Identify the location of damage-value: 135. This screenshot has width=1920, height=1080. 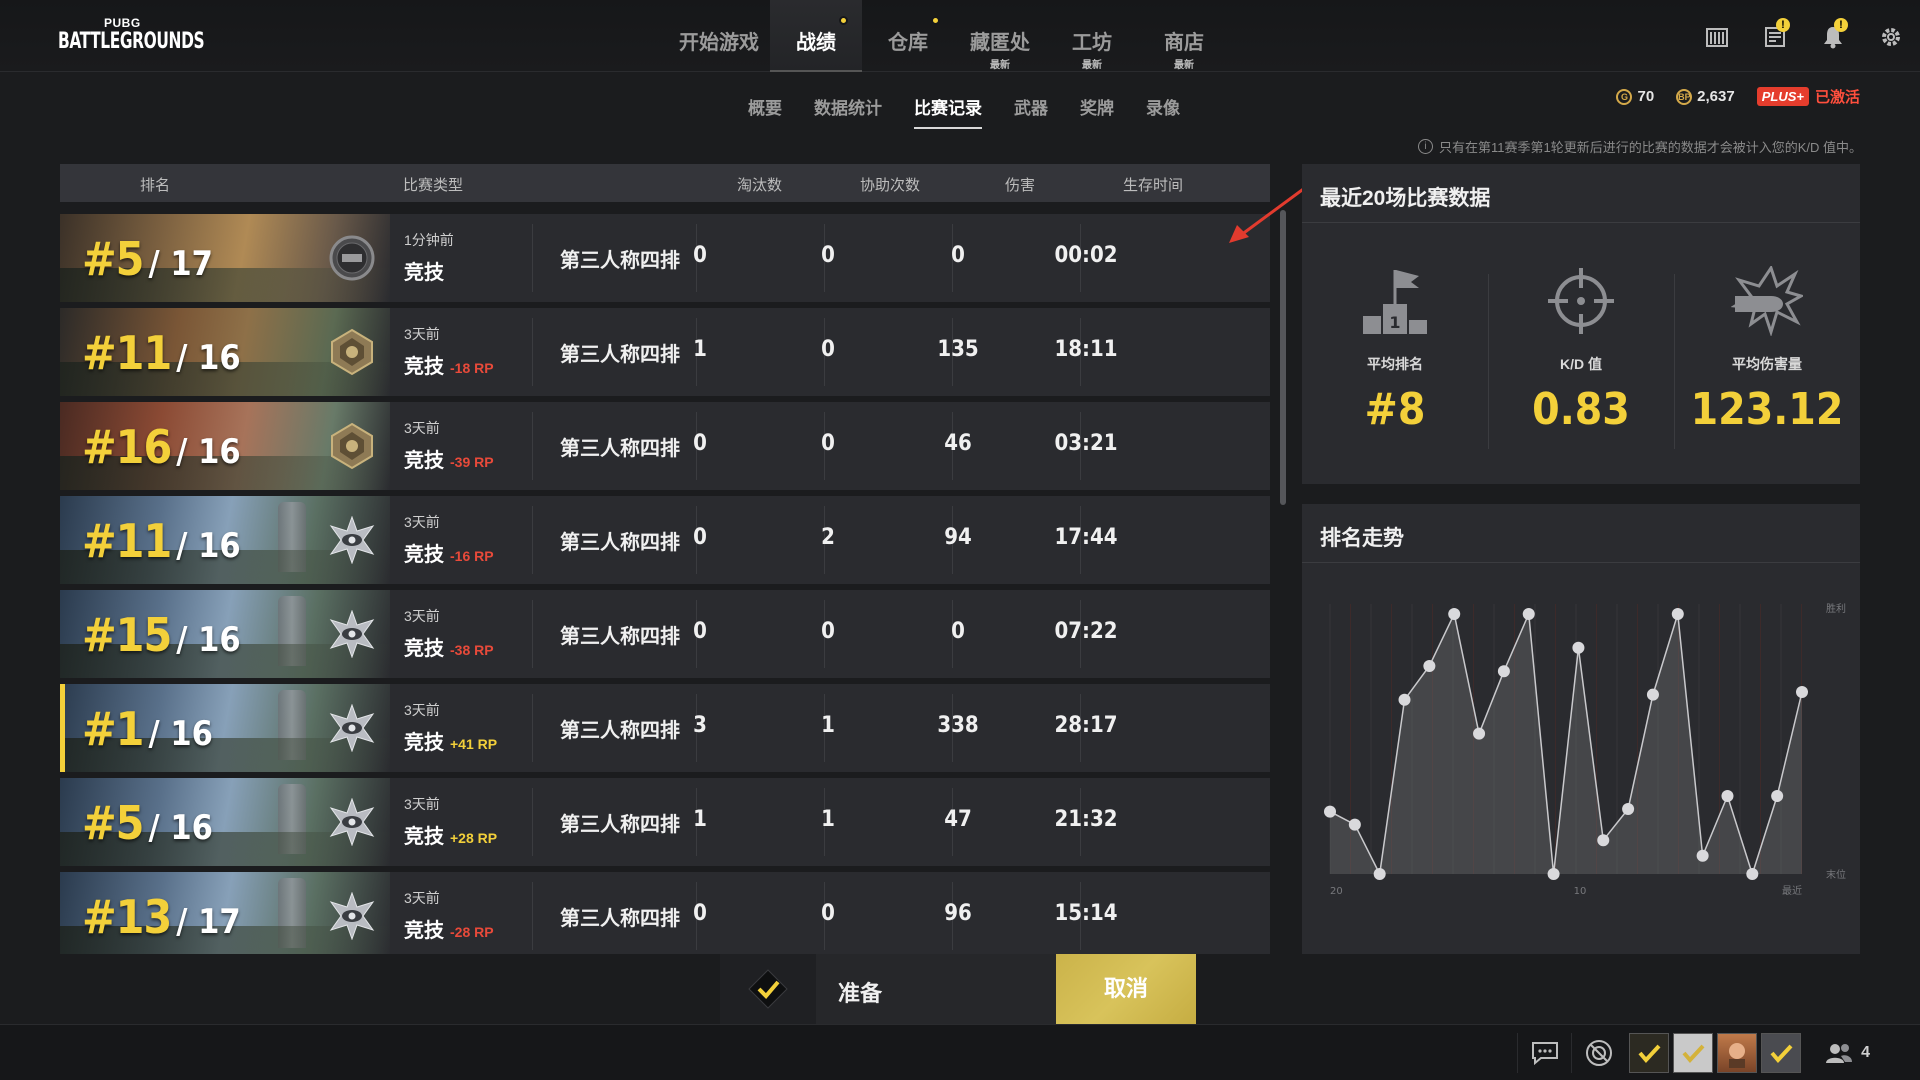
(958, 349).